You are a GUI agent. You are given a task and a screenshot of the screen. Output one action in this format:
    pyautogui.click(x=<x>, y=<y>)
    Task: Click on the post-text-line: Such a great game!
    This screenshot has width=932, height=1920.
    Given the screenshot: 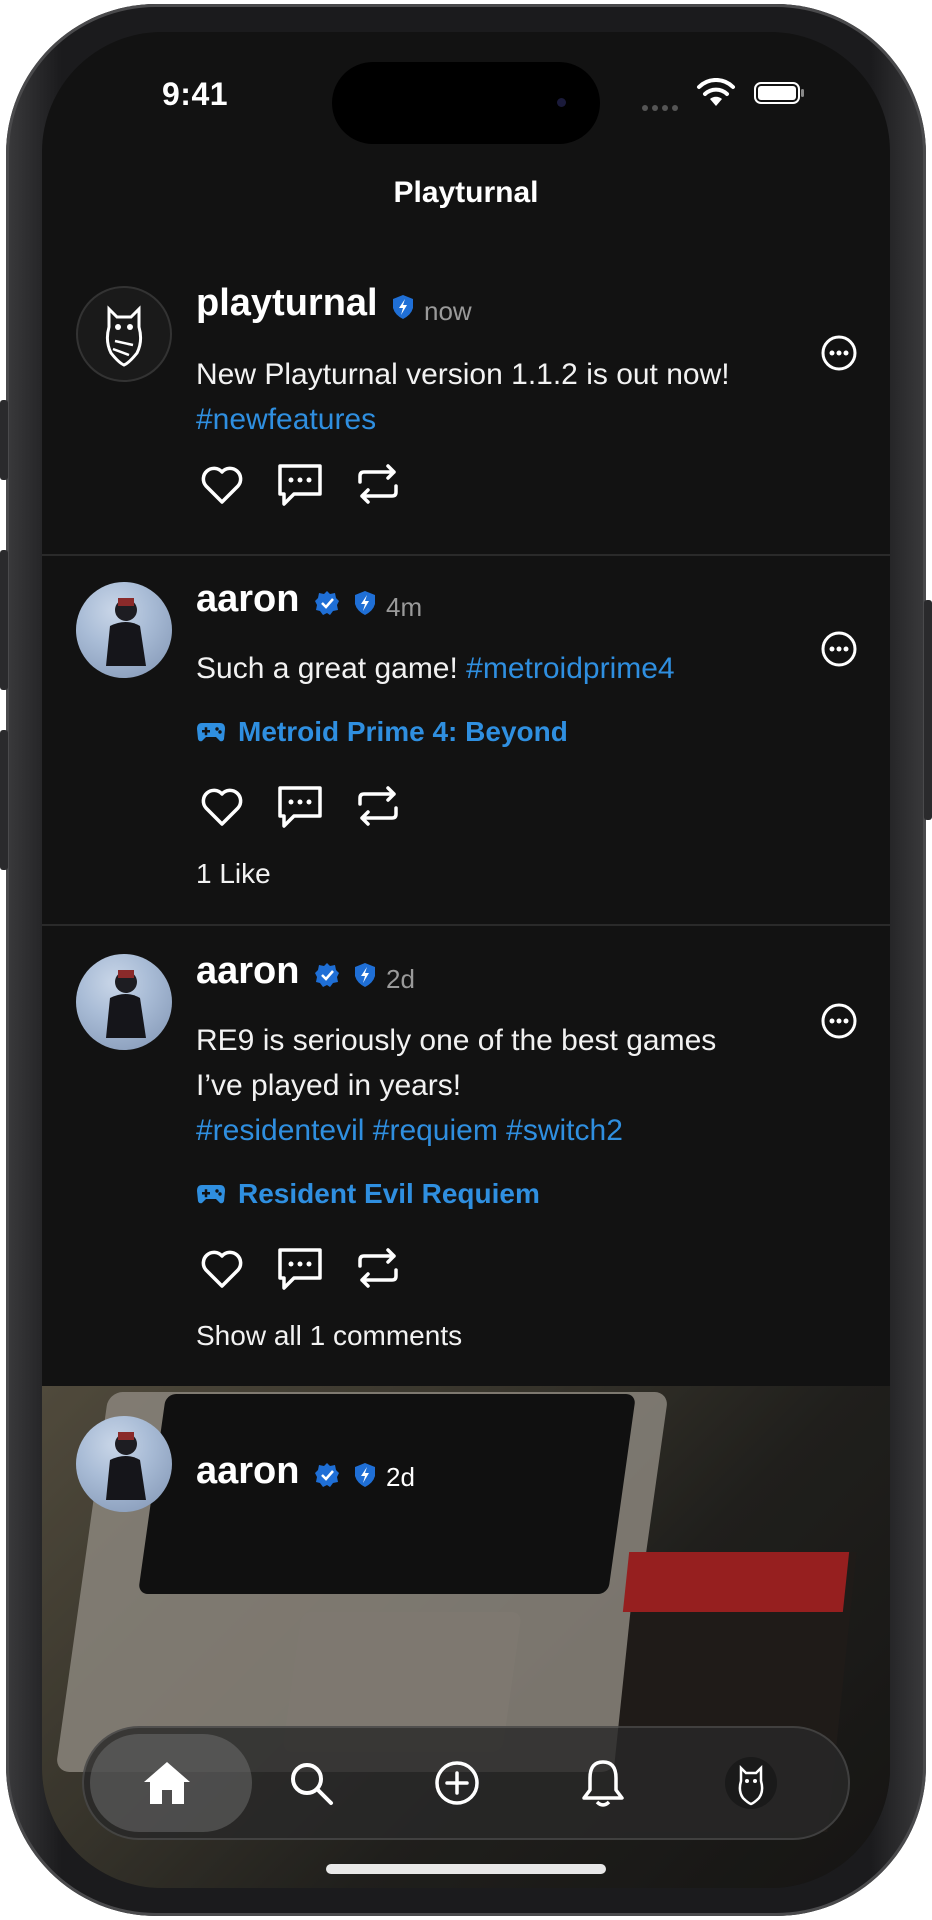 What is the action you would take?
    pyautogui.click(x=327, y=668)
    